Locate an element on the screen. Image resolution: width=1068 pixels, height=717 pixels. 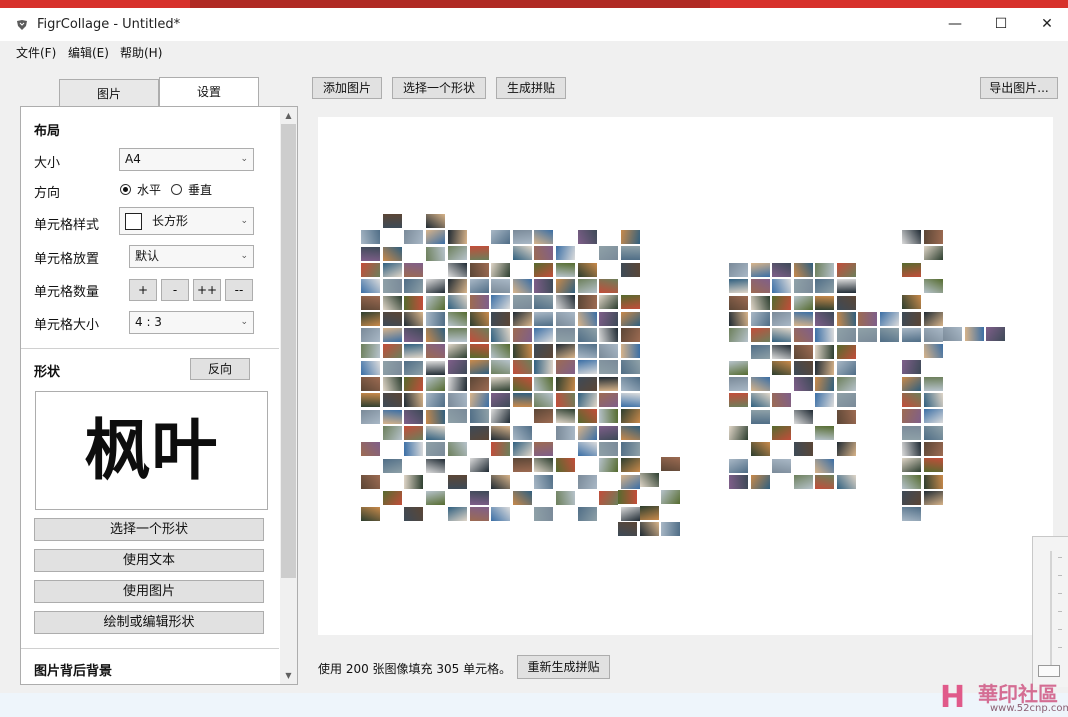
cell-size-select: 4 : 3 ⌄ is located at coordinates (191, 322).